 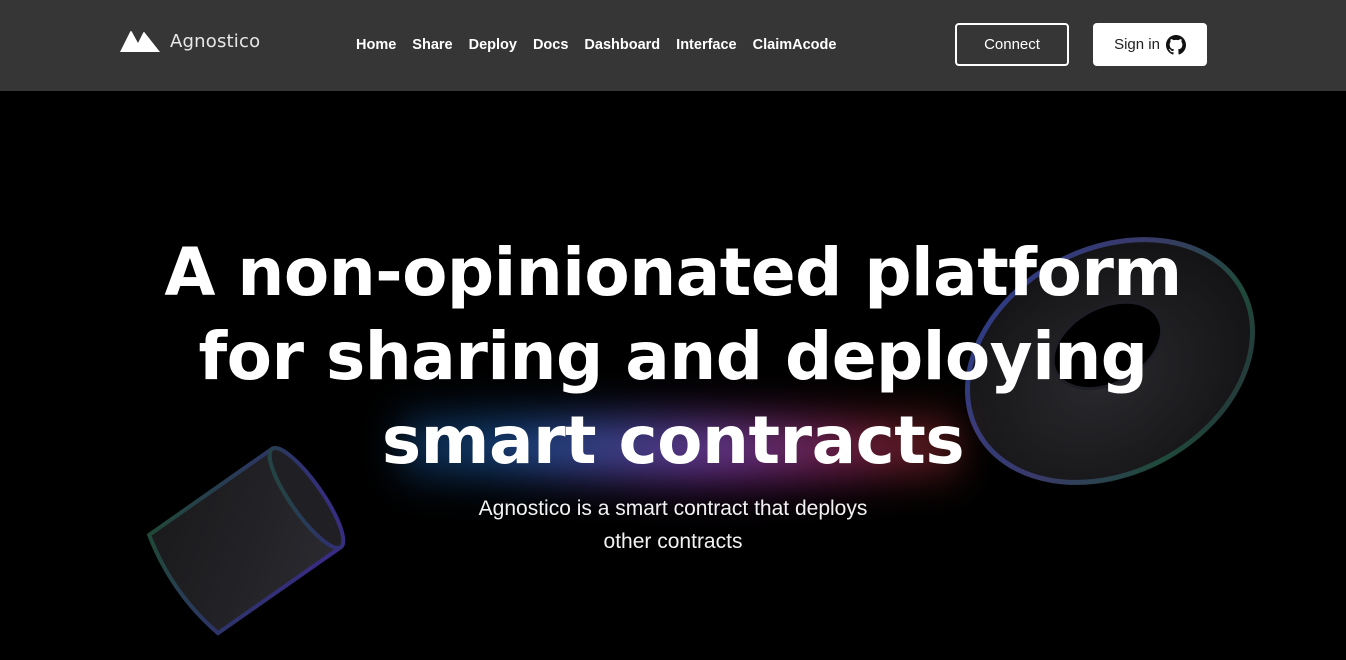 I want to click on connect-button: Connect, so click(x=1012, y=44).